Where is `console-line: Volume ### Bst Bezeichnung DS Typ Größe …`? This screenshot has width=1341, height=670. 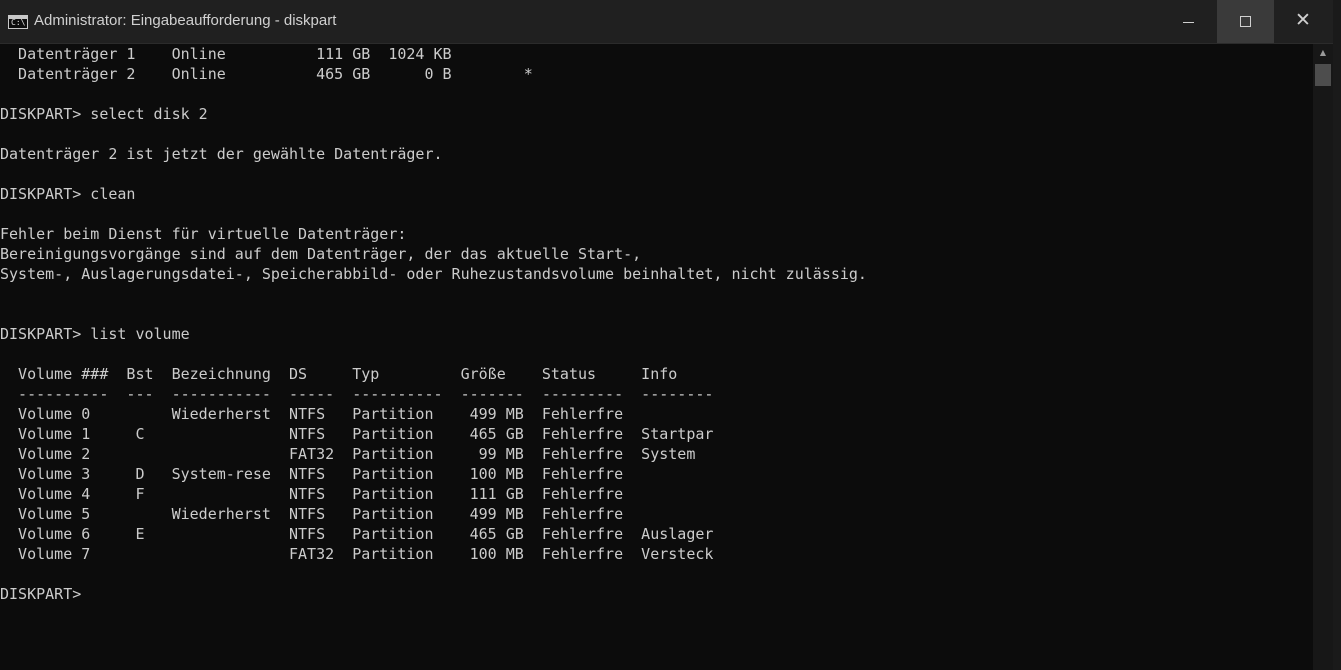 console-line: Volume ### Bst Bezeichnung DS Typ Größe … is located at coordinates (339, 374).